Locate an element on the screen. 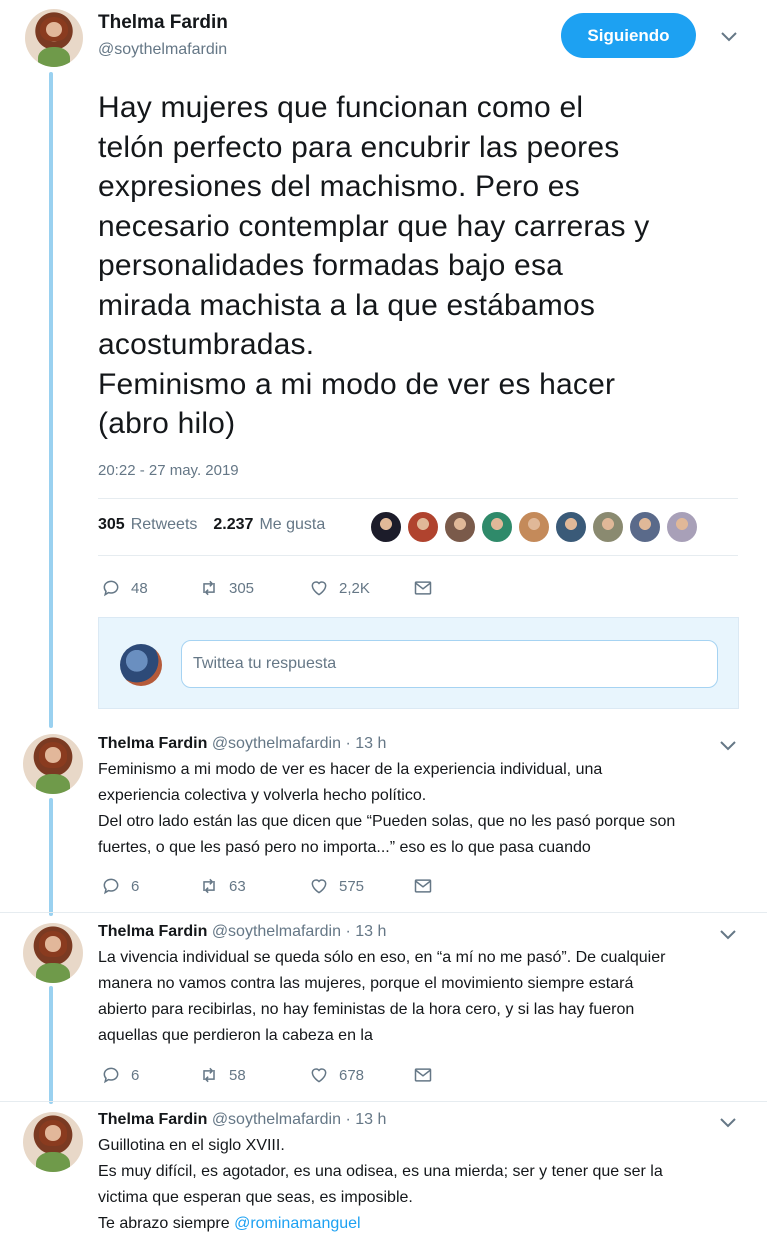  retweet-action: 58 is located at coordinates (254, 1075).